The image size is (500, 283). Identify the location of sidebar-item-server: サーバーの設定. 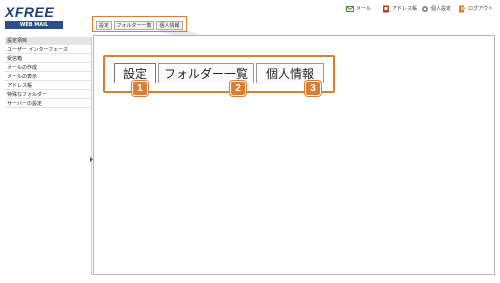
(48, 104).